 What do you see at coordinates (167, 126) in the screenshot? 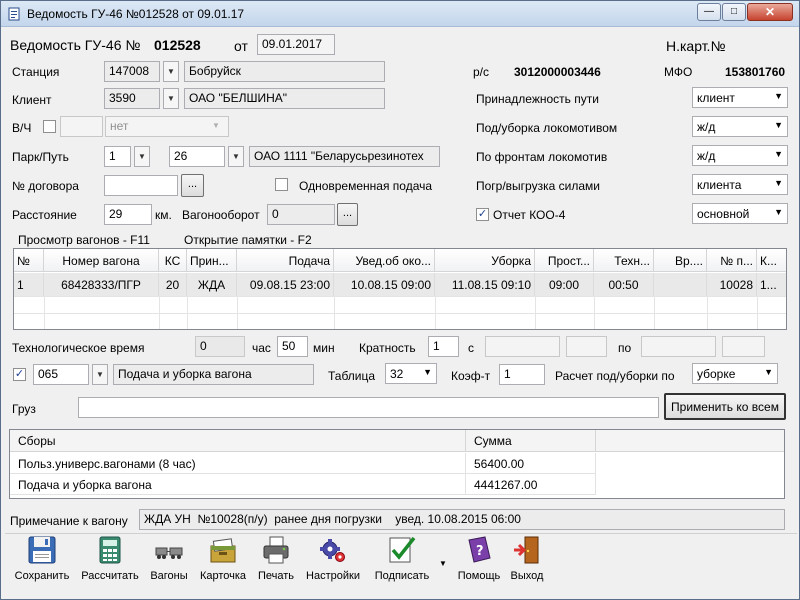
I see `vch-select: нет` at bounding box center [167, 126].